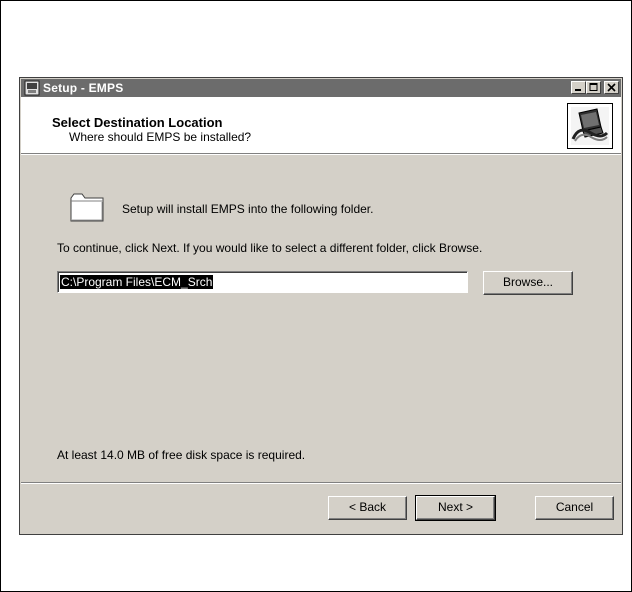 The width and height of the screenshot is (632, 592). Describe the element at coordinates (262, 282) in the screenshot. I see `destination-path-input: C:\Program Files\ECM_Srch` at that location.